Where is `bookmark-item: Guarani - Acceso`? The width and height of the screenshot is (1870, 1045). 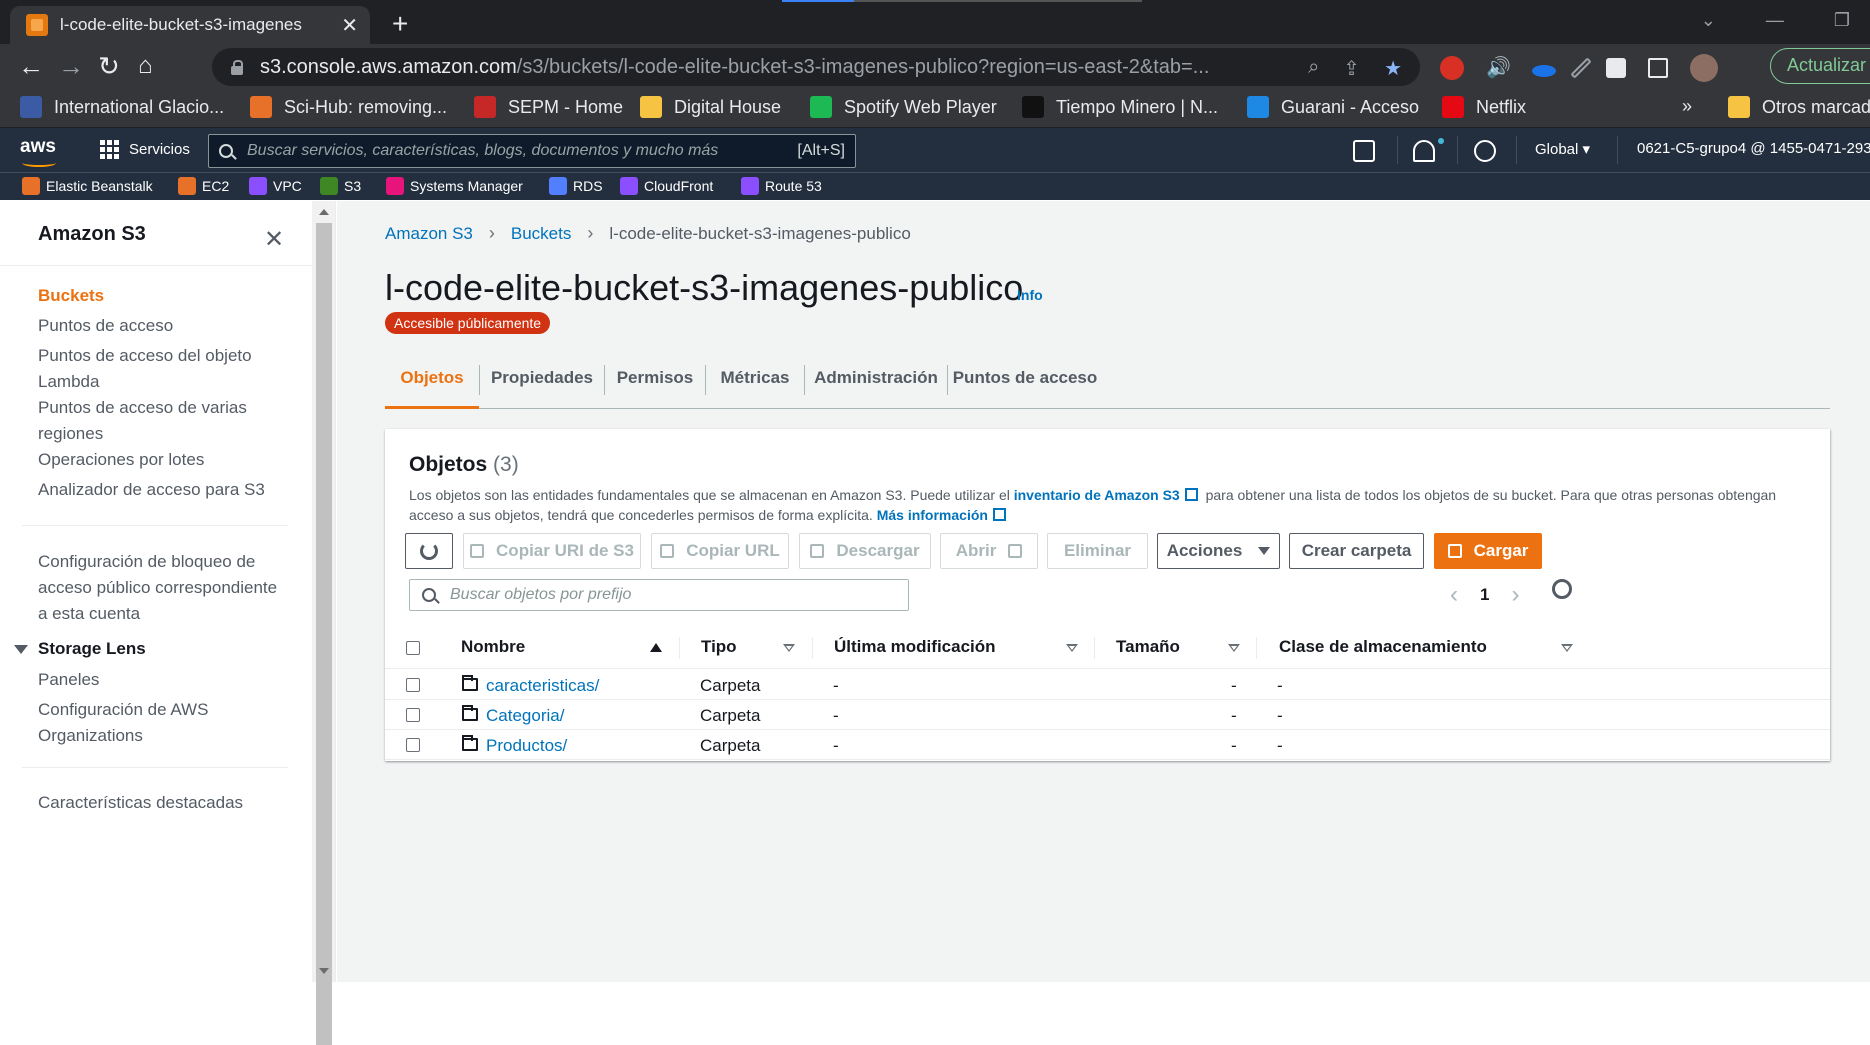 bookmark-item: Guarani - Acceso is located at coordinates (1333, 107).